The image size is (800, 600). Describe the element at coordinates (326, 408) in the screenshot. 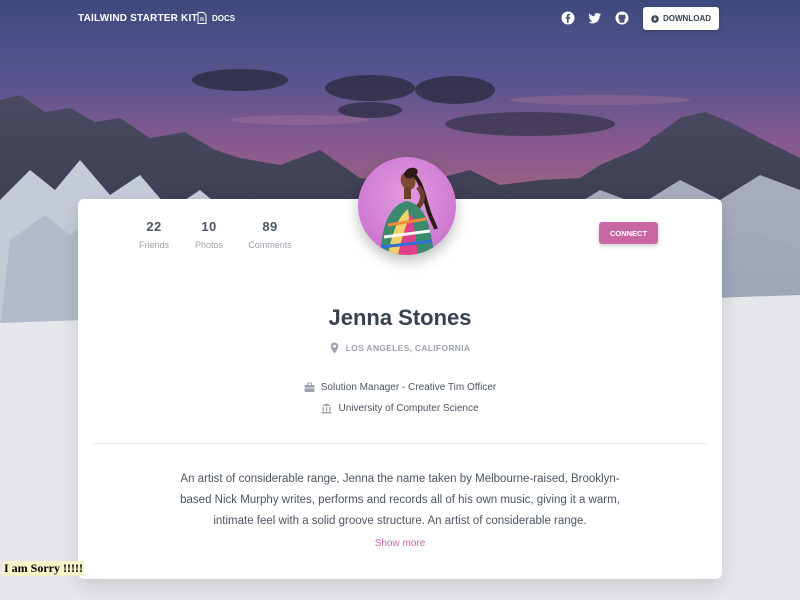

I see `university-icon` at that location.